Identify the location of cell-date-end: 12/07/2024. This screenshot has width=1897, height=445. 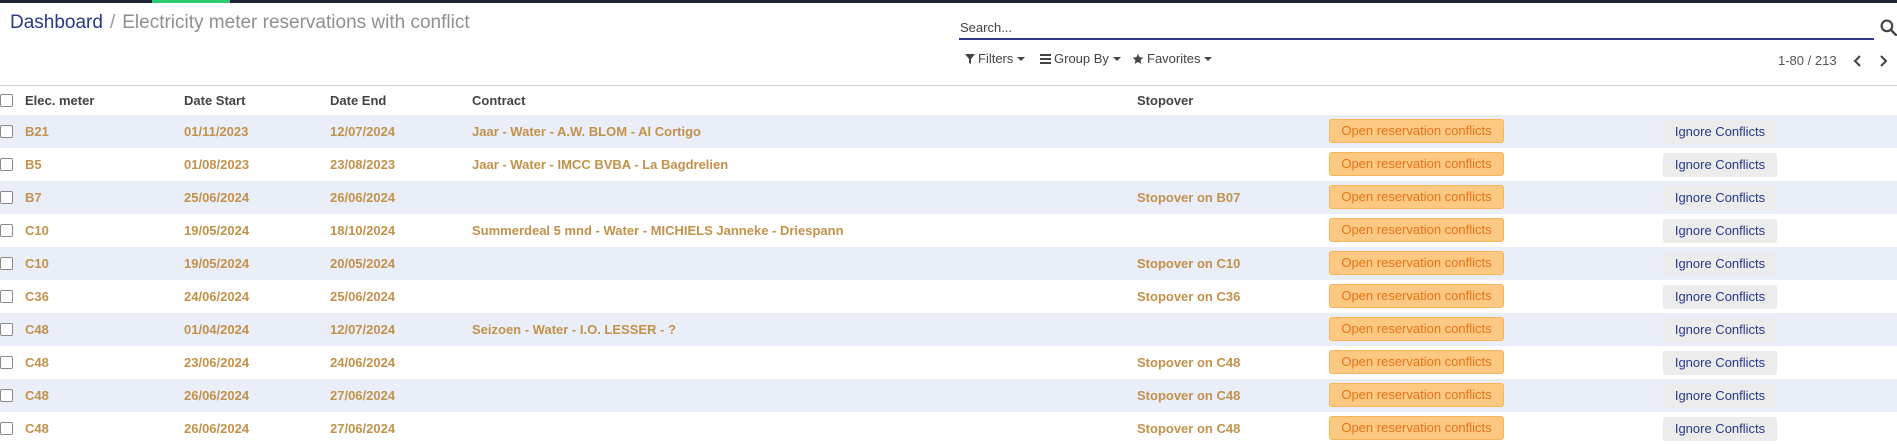
(363, 131).